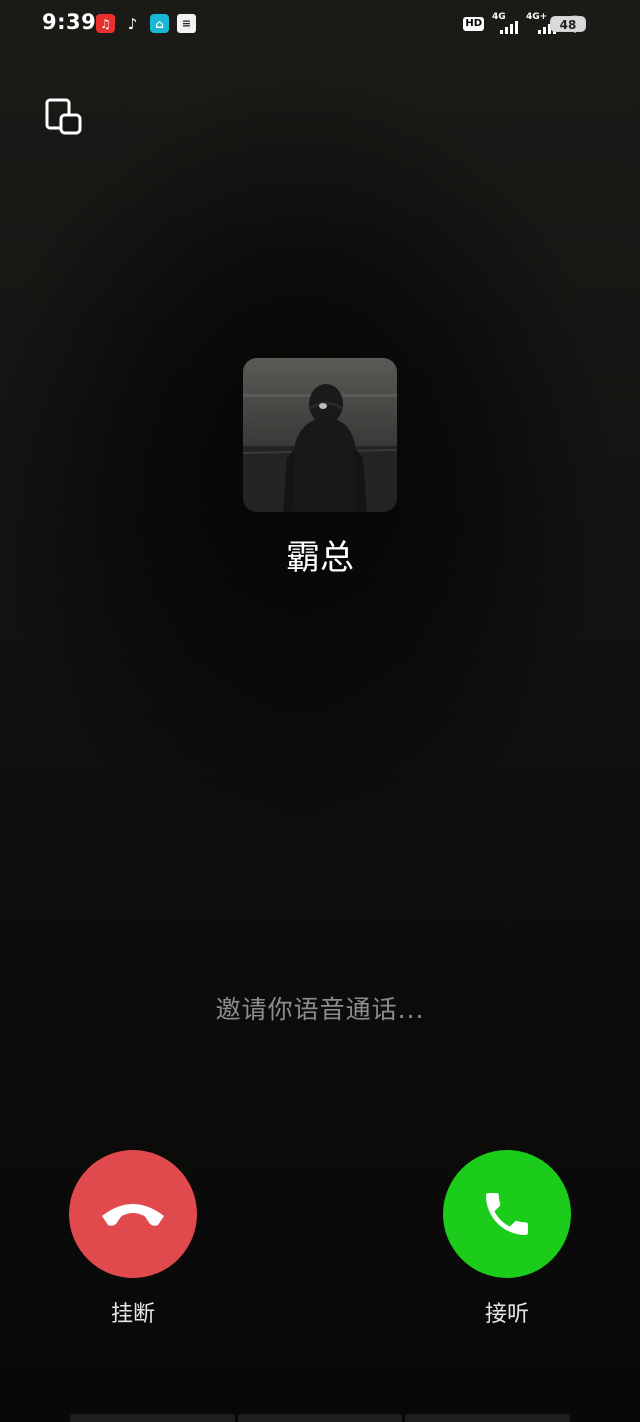 The image size is (640, 1422). Describe the element at coordinates (69, 22) in the screenshot. I see `status-time: 9:39` at that location.